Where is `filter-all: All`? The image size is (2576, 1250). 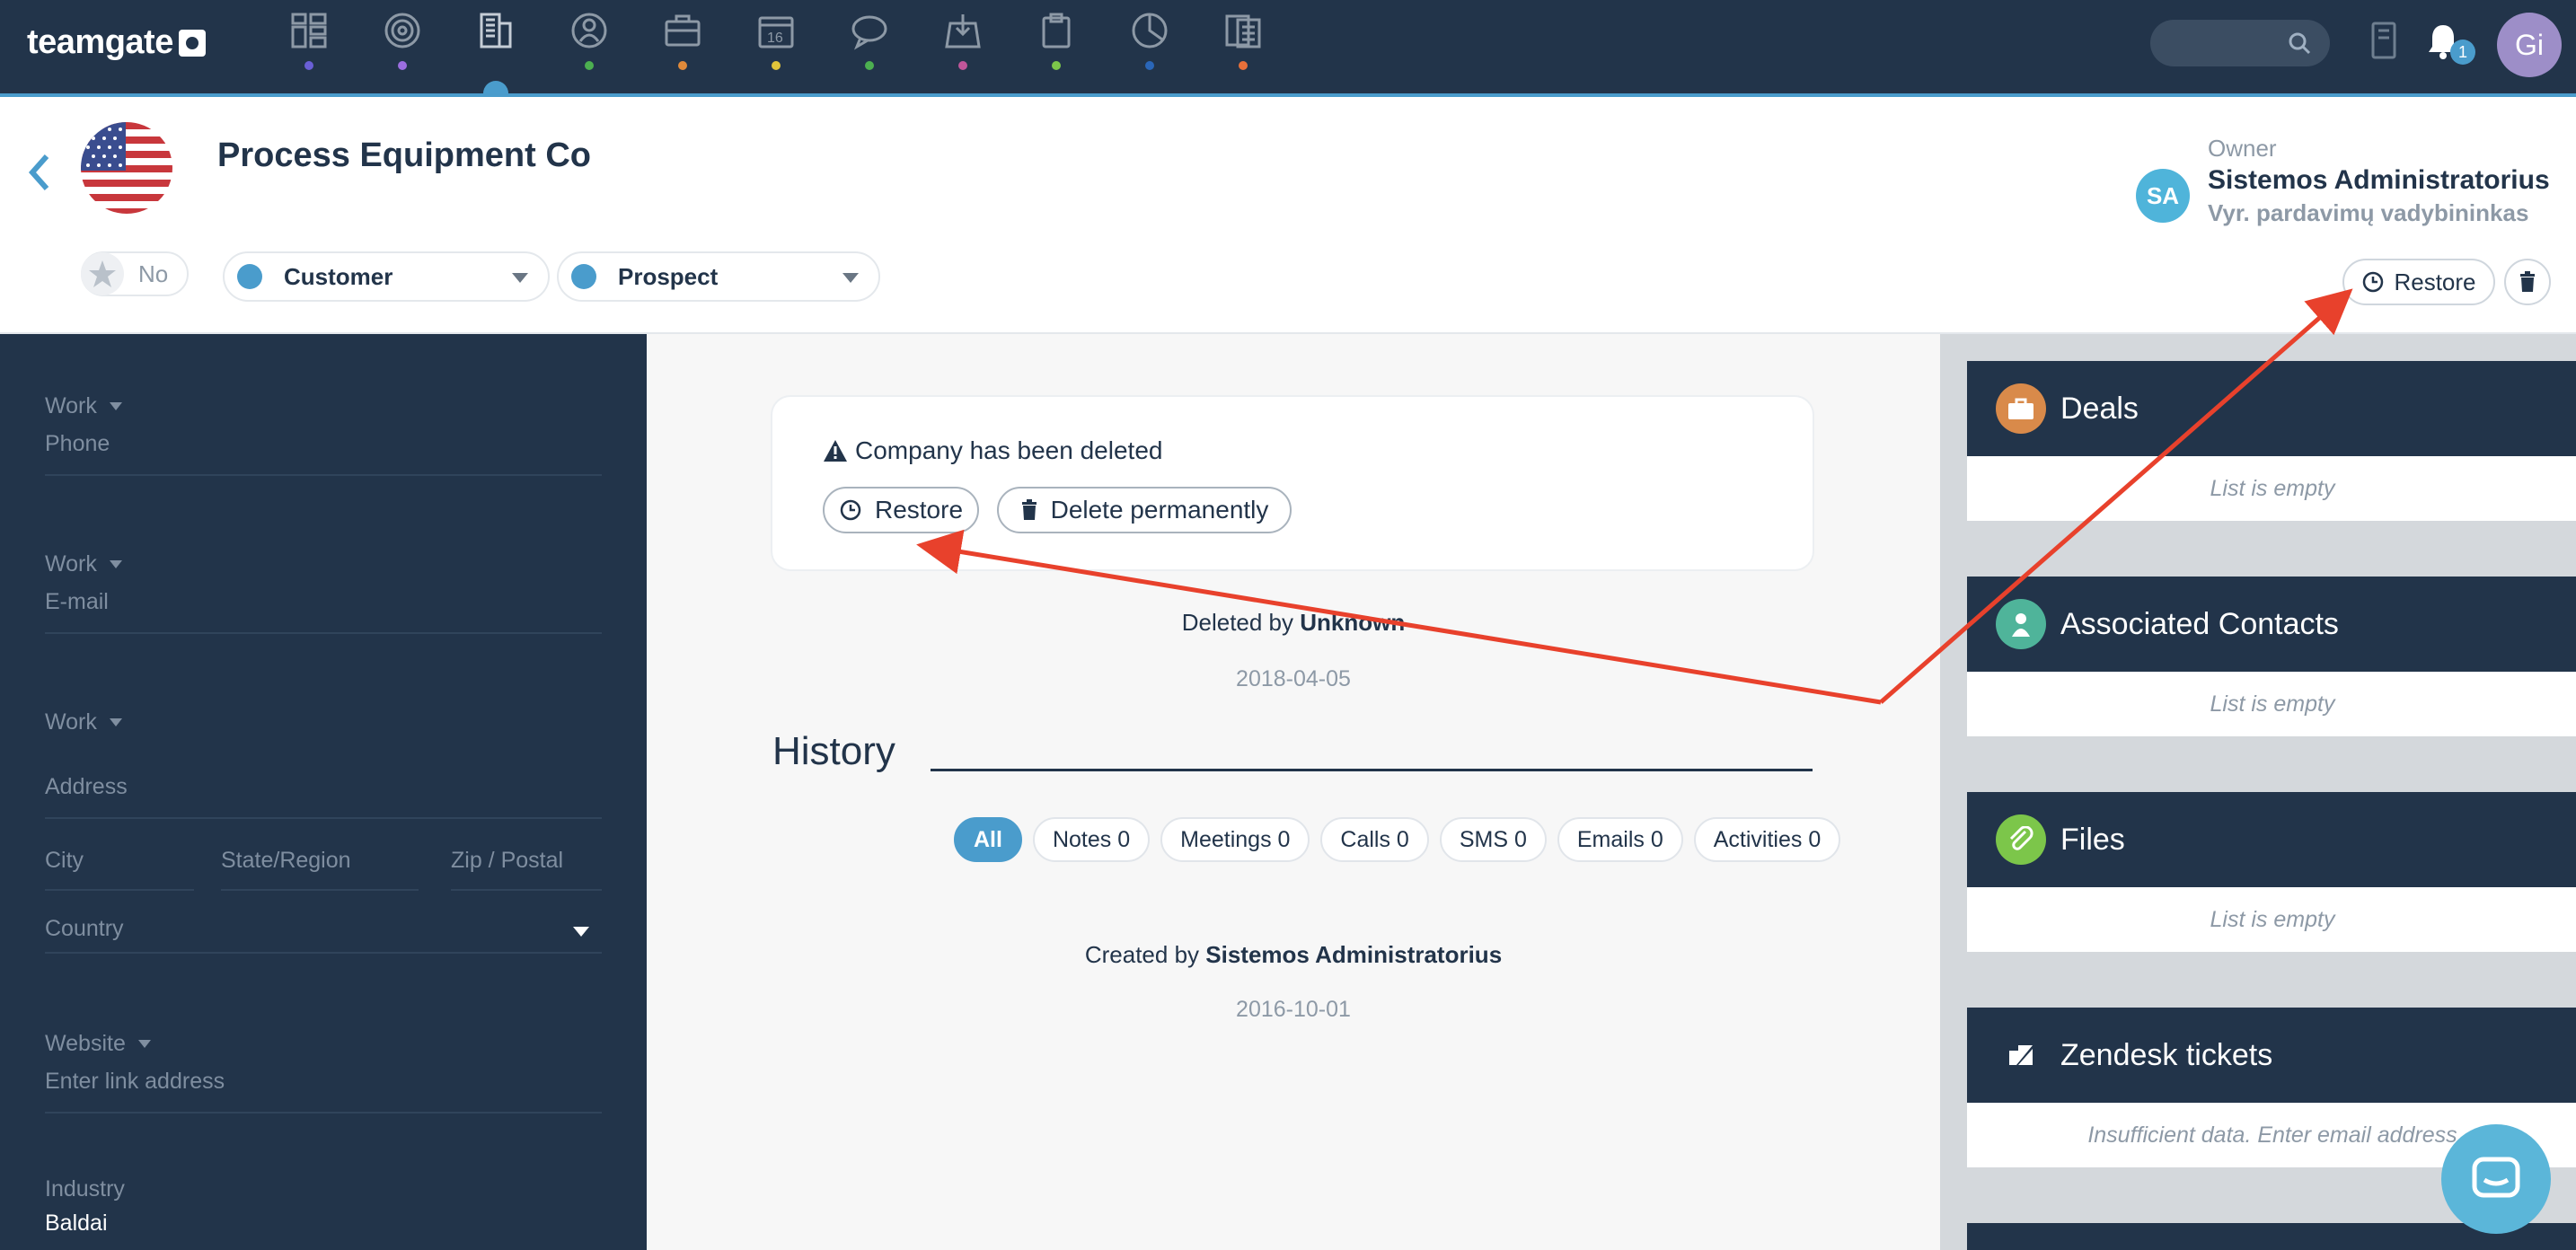 filter-all: All is located at coordinates (988, 839).